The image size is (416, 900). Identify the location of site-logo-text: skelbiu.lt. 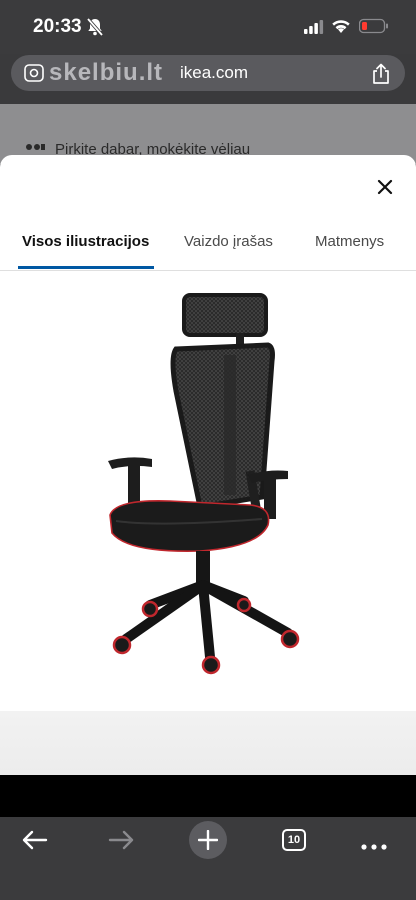
(106, 72).